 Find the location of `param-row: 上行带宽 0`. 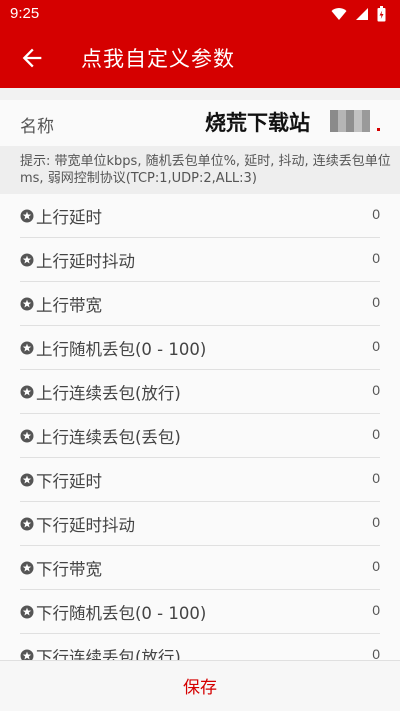

param-row: 上行带宽 0 is located at coordinates (200, 304).